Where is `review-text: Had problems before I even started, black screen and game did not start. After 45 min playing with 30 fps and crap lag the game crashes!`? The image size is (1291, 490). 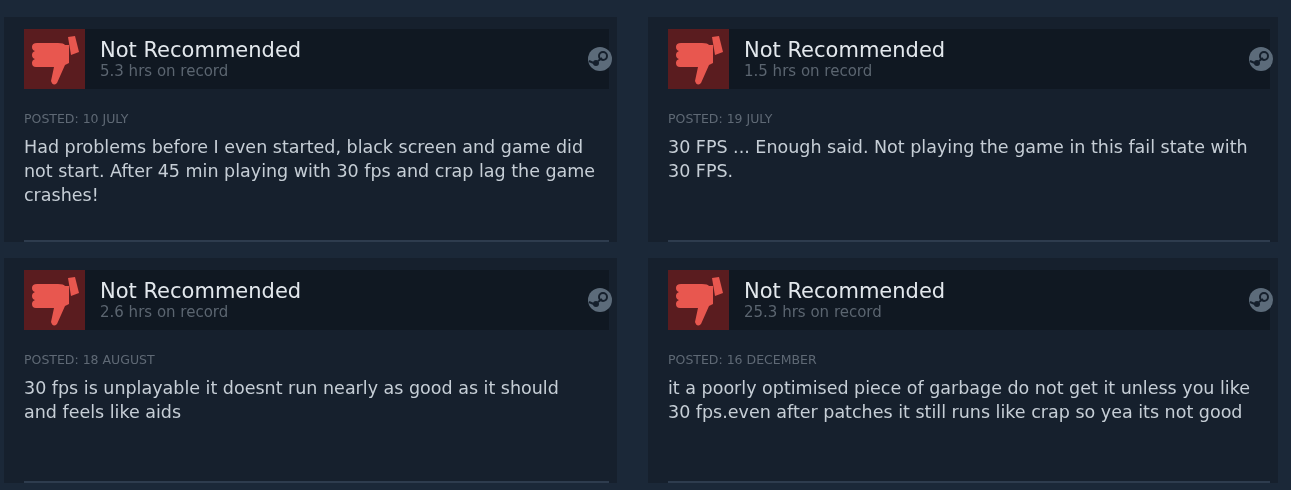
review-text: Had problems before I even started, black screen and game did not start. After 45 min playing with 30 fps and crap lag the game crashes! is located at coordinates (310, 171).